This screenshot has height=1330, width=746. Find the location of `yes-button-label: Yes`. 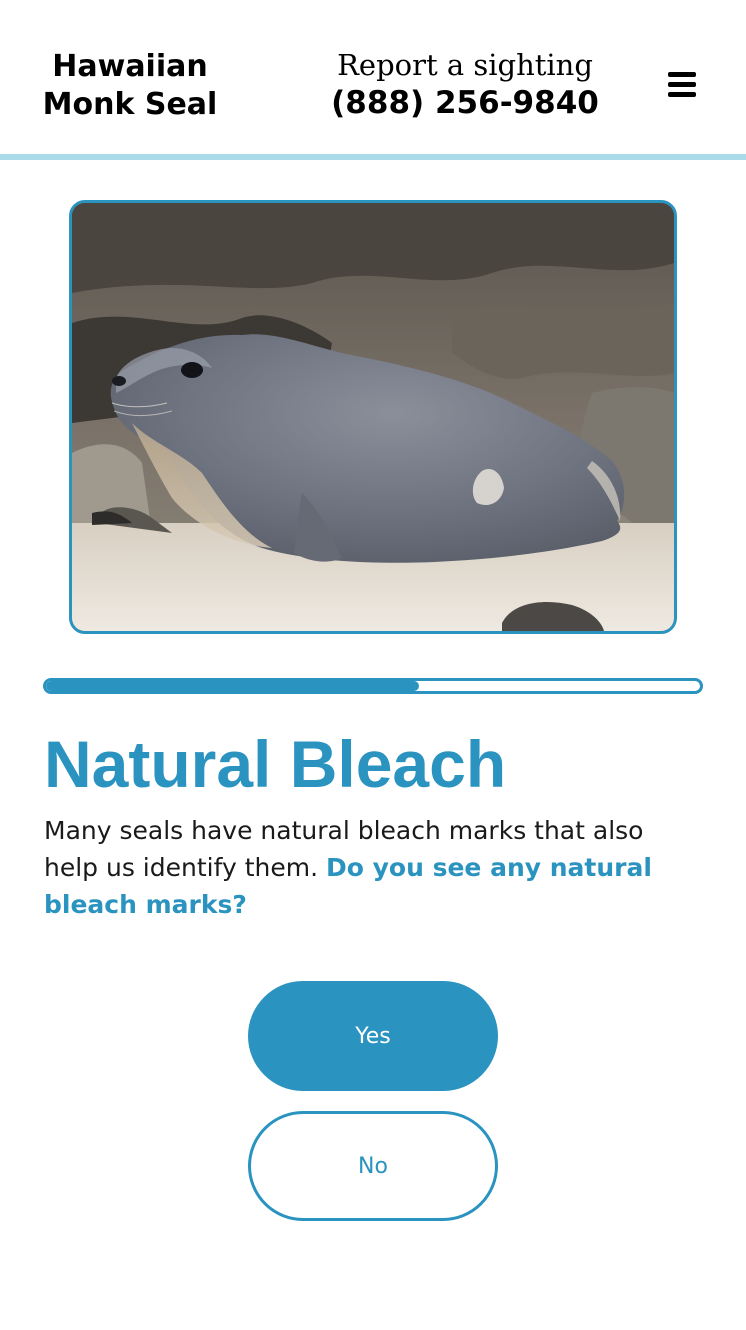

yes-button-label: Yes is located at coordinates (373, 1036).